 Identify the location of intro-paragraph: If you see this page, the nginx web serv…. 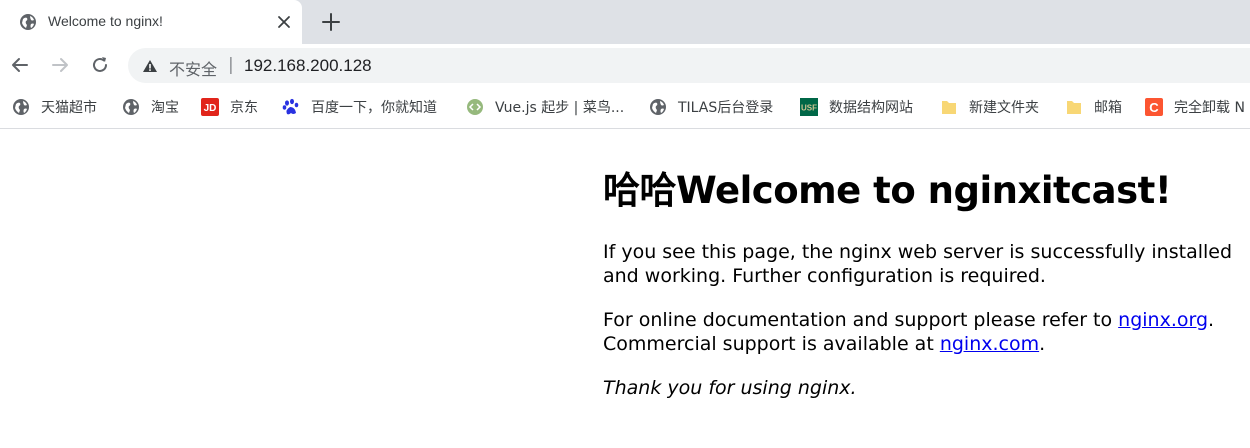
(918, 264).